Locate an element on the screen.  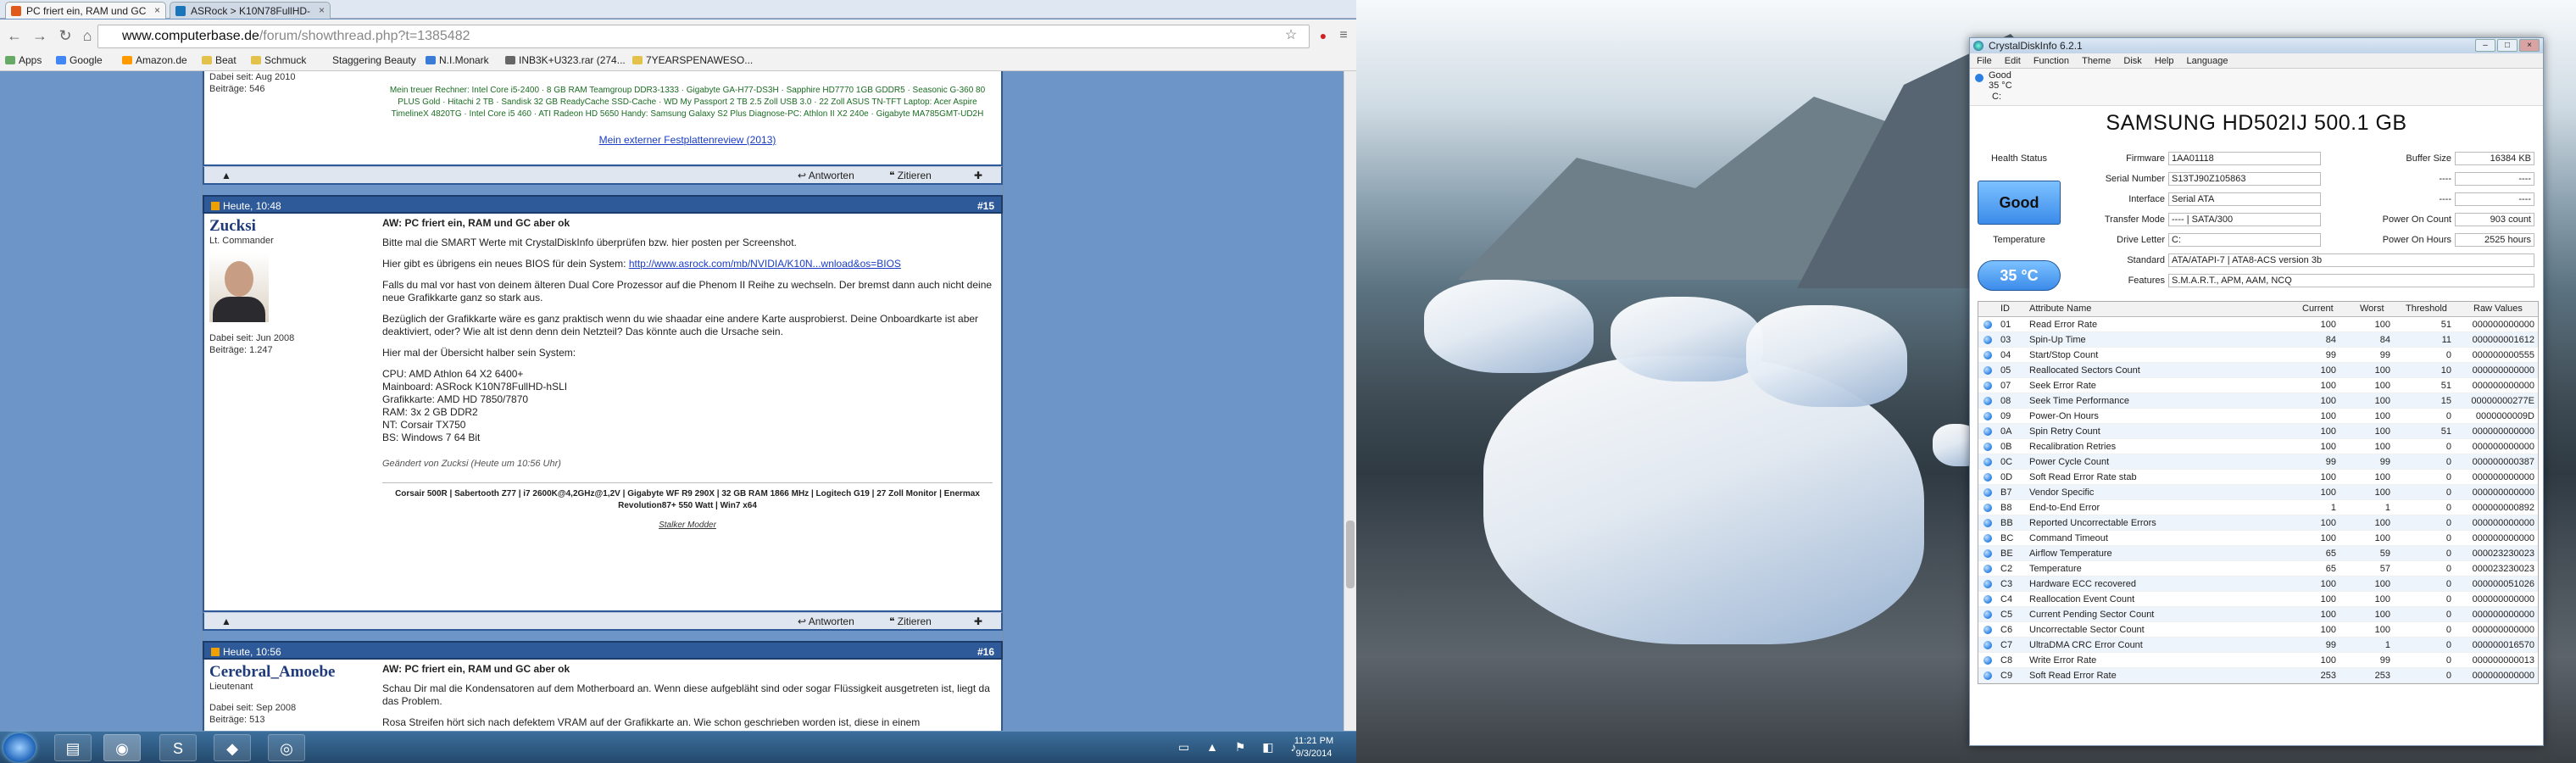
menu-help: Help is located at coordinates (2164, 61).